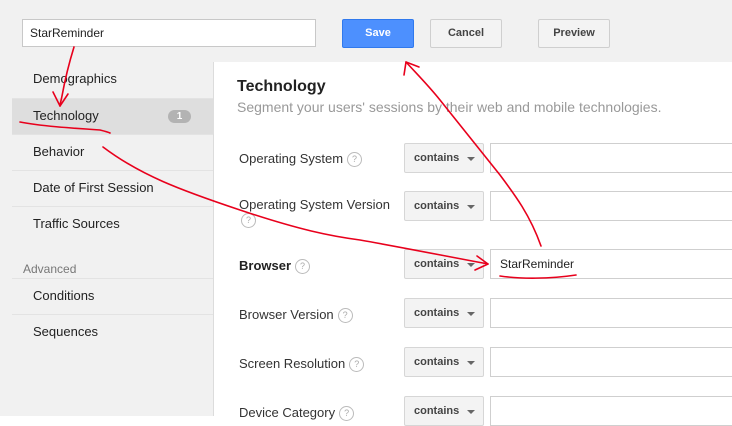  What do you see at coordinates (93, 187) in the screenshot?
I see `sidebar-item-label: Date of First Session` at bounding box center [93, 187].